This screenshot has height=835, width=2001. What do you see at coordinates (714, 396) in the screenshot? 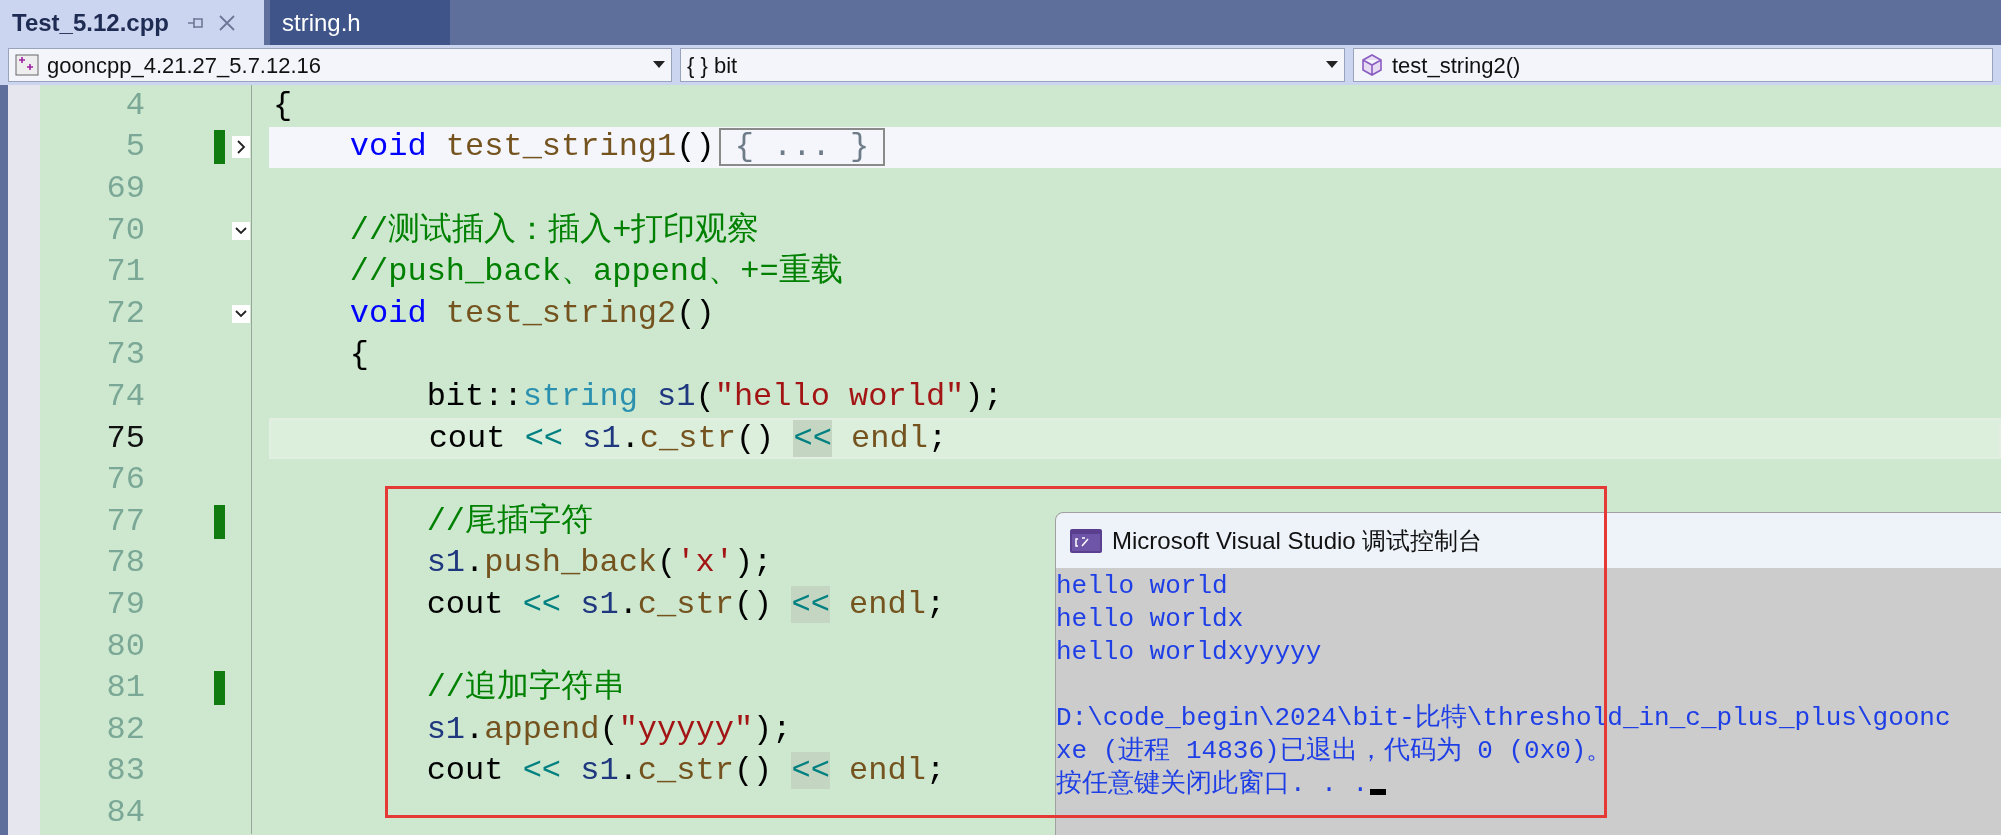
I see `code-line: bit::string s1("hello world");` at bounding box center [714, 396].